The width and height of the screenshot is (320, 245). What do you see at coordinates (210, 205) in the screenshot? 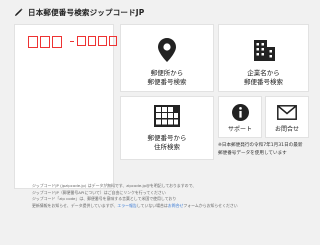
I see `footer-line-4-text-c: フォームからお知らせください` at bounding box center [210, 205].